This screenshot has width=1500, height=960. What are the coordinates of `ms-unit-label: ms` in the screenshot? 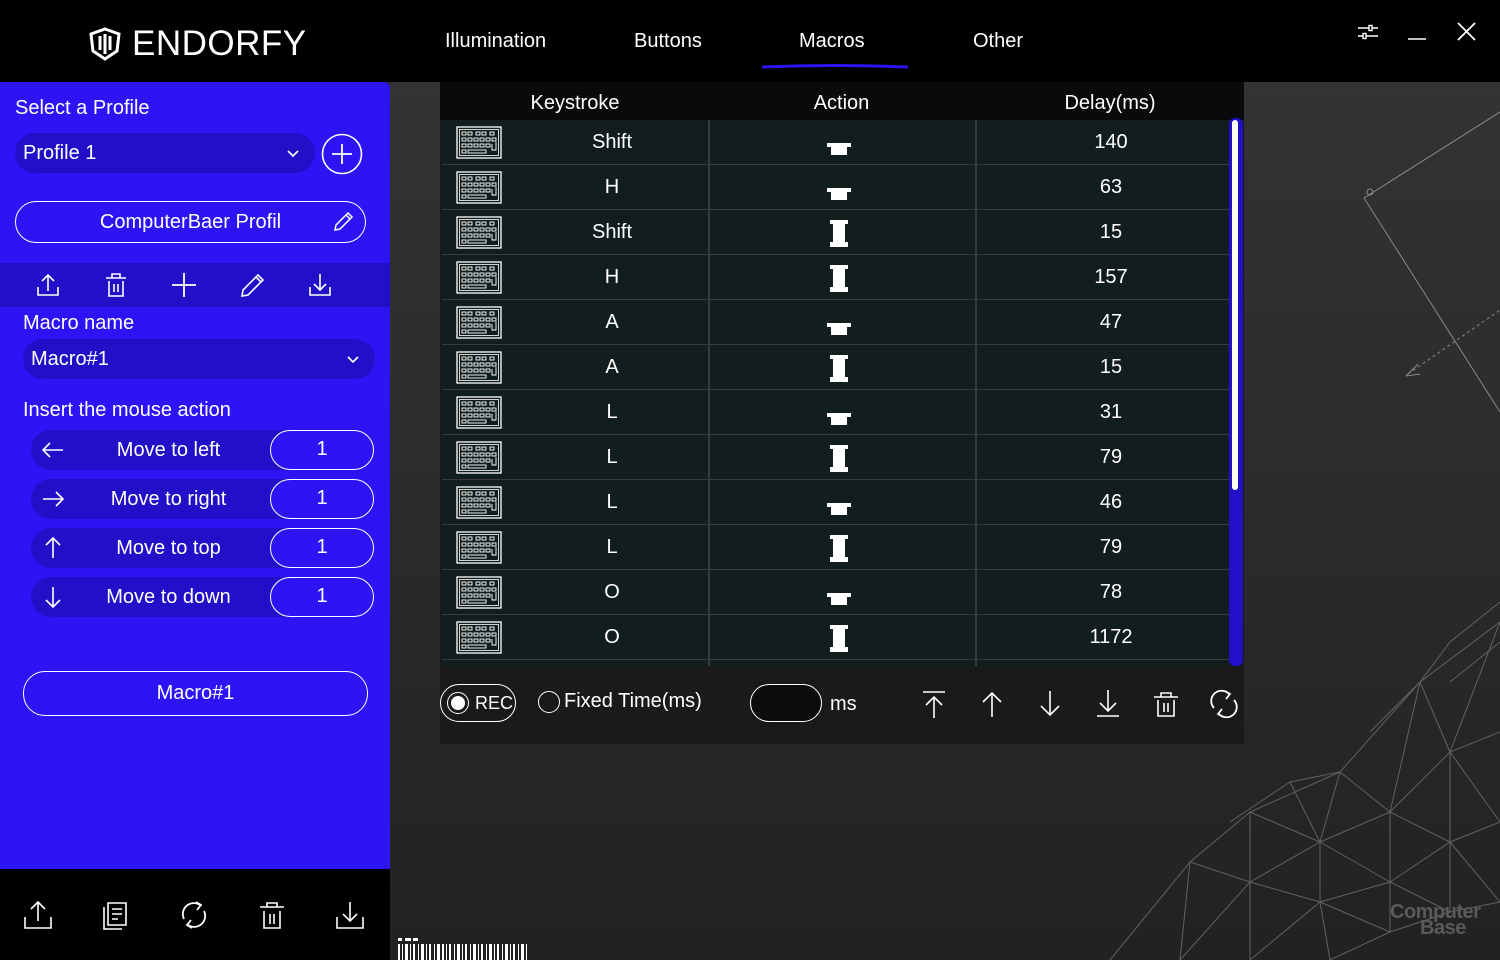 It's located at (843, 704).